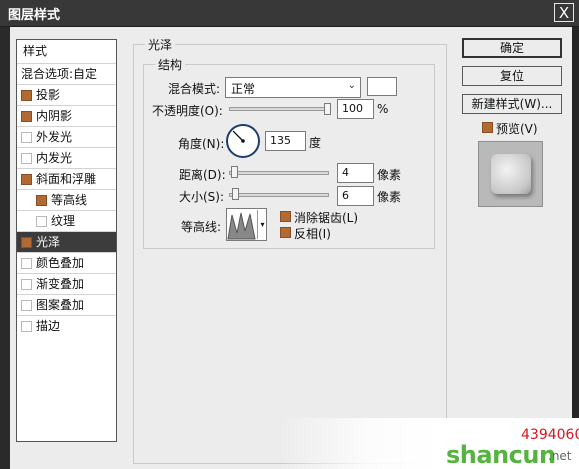 The width and height of the screenshot is (579, 469). Describe the element at coordinates (517, 129) in the screenshot. I see `preview-label: 预览(V)` at that location.